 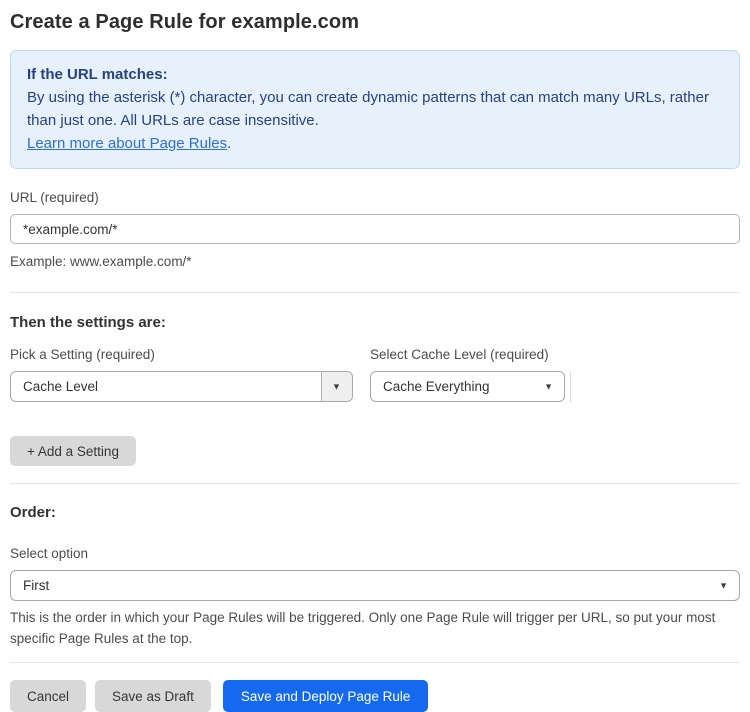 What do you see at coordinates (82, 354) in the screenshot?
I see `pick-setting-label: Pick a Setting (required)` at bounding box center [82, 354].